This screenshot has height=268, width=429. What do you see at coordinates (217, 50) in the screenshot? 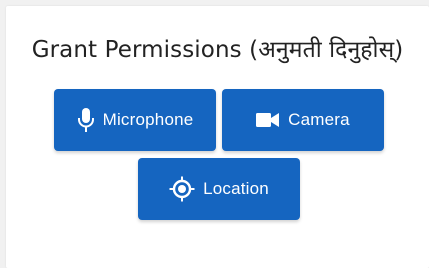
I see `page-title: Grant Permissions (अनुमती दिनुहोस्)` at bounding box center [217, 50].